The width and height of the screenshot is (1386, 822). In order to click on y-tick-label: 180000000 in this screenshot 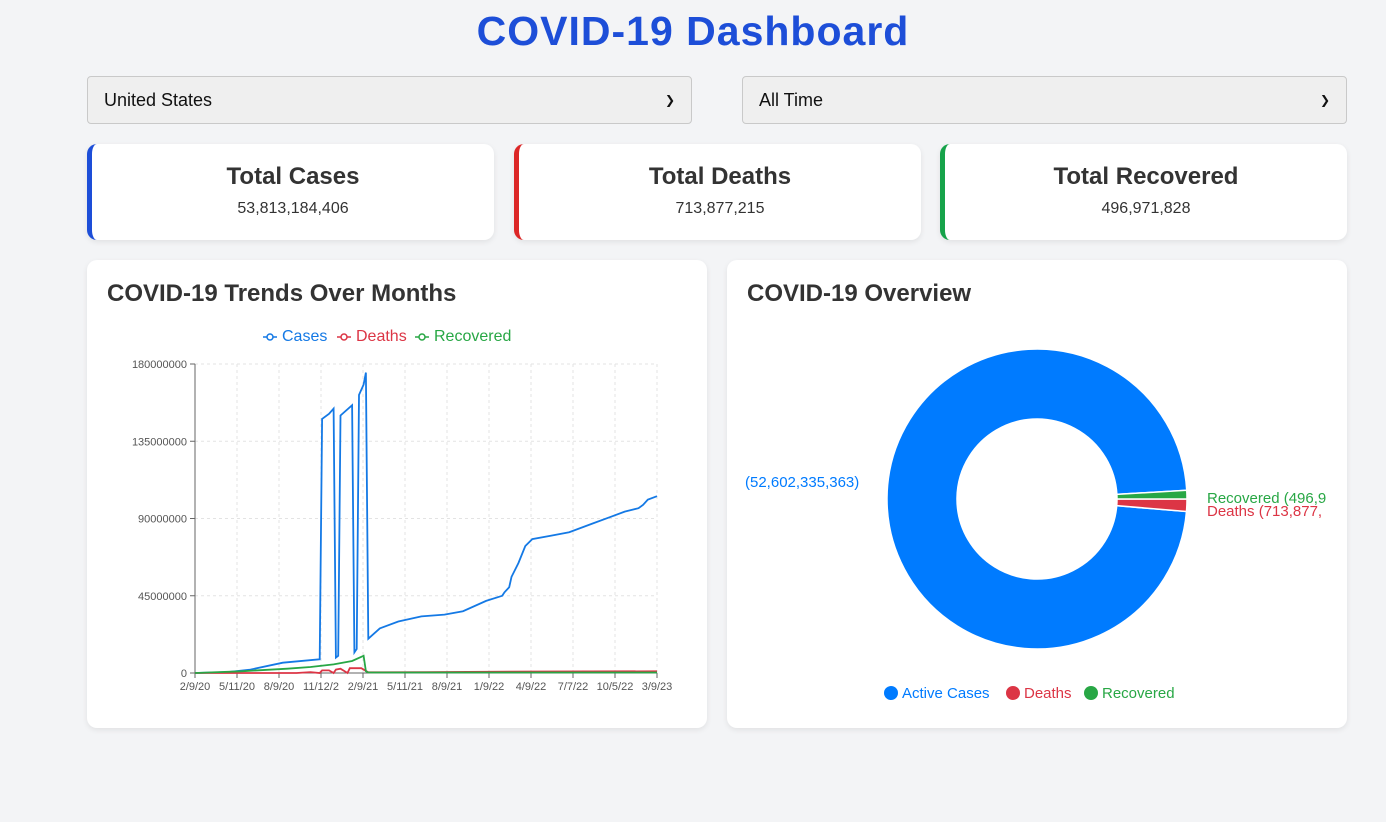, I will do `click(159, 365)`.